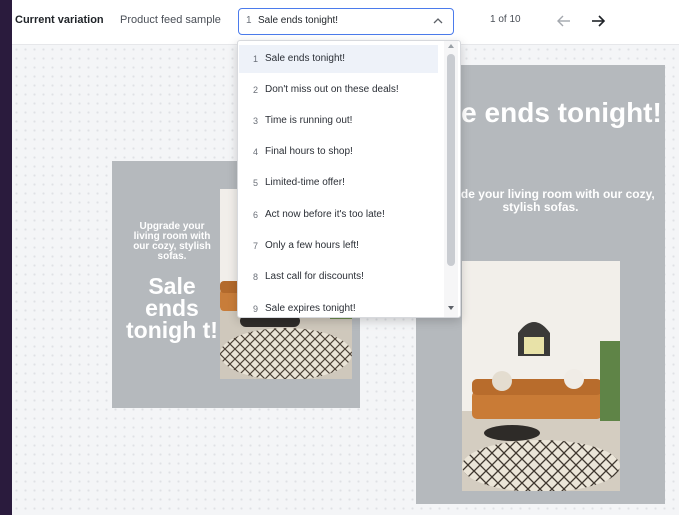  I want to click on chevron-up-icon, so click(438, 21).